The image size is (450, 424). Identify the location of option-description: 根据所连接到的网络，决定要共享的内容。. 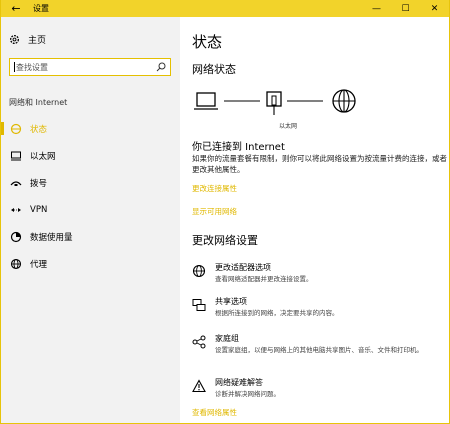
(277, 313).